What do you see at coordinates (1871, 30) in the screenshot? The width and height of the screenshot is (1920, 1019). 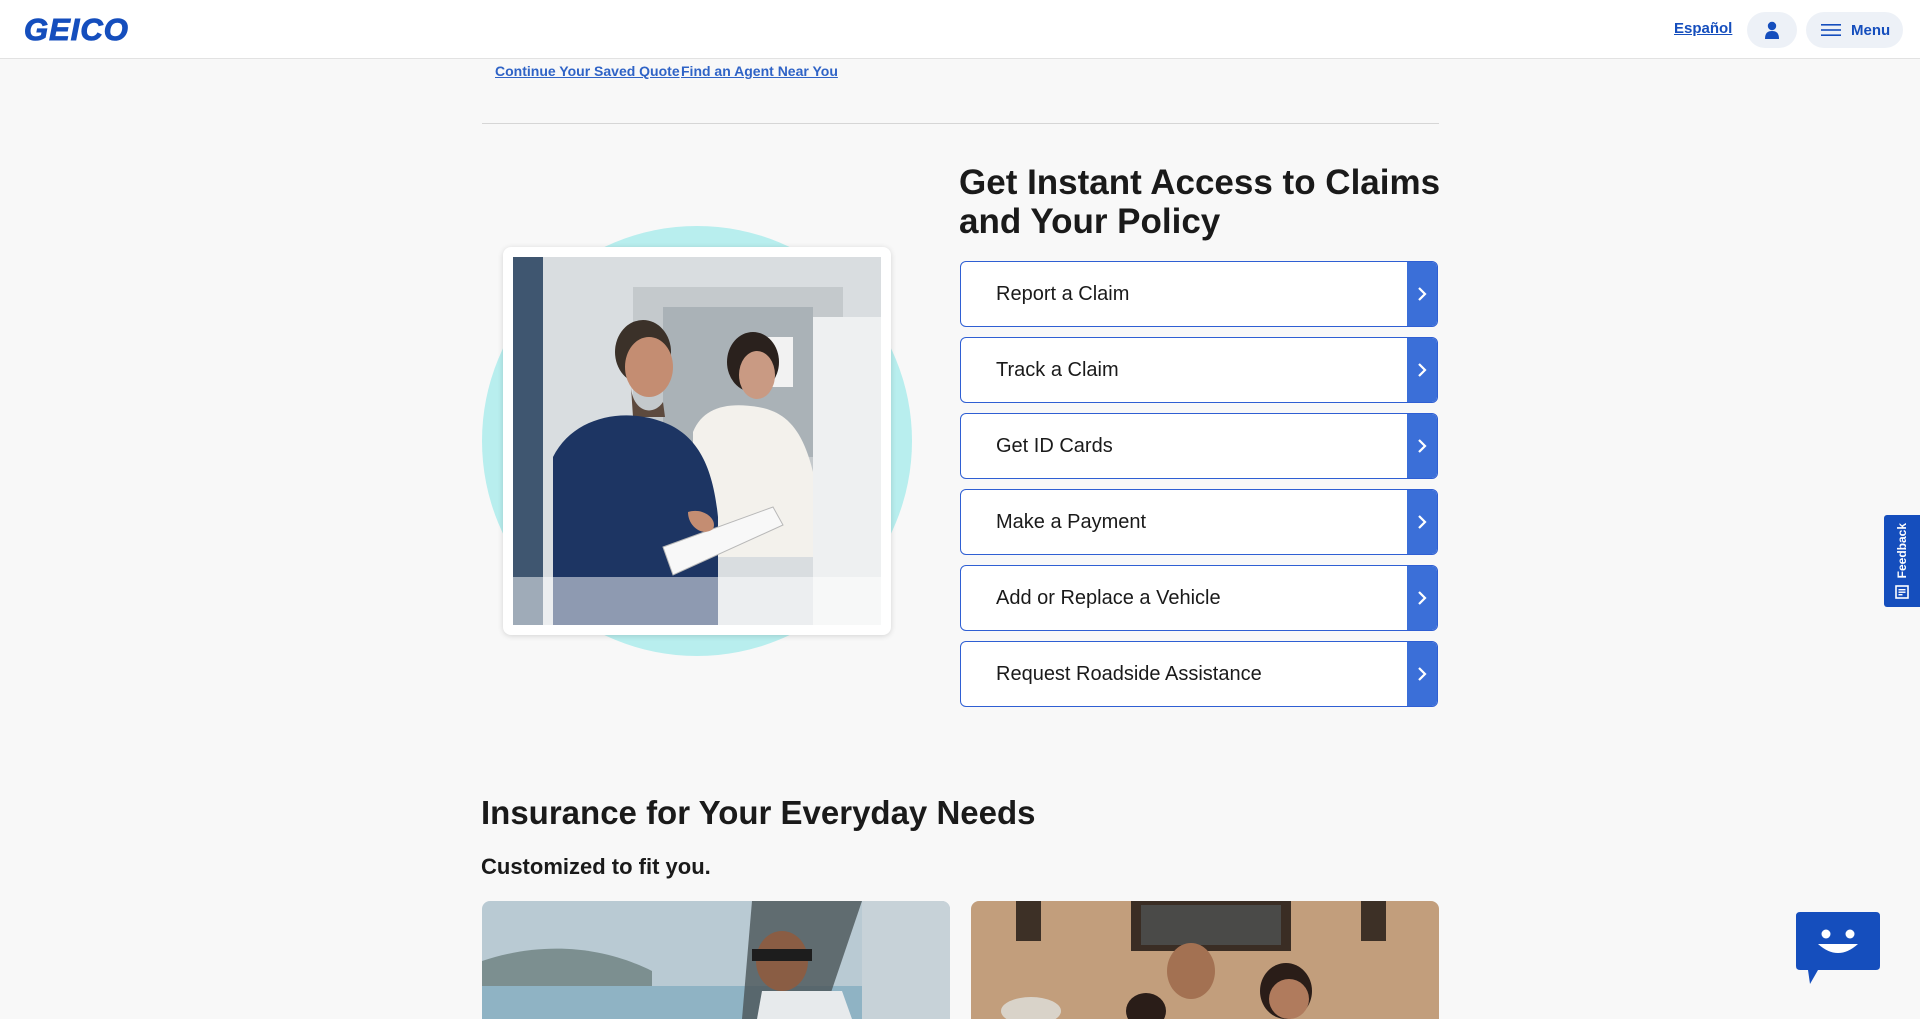 I see `menu-label: Menu` at bounding box center [1871, 30].